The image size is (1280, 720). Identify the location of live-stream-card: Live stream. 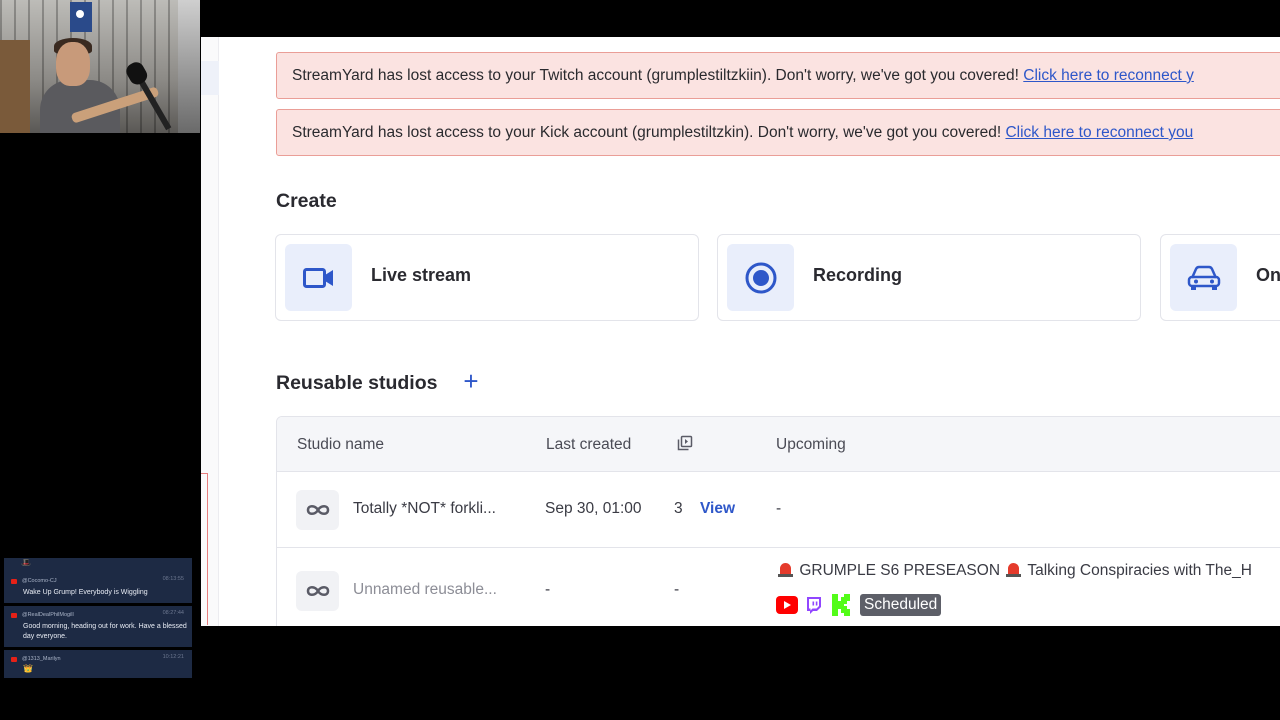
(487, 277).